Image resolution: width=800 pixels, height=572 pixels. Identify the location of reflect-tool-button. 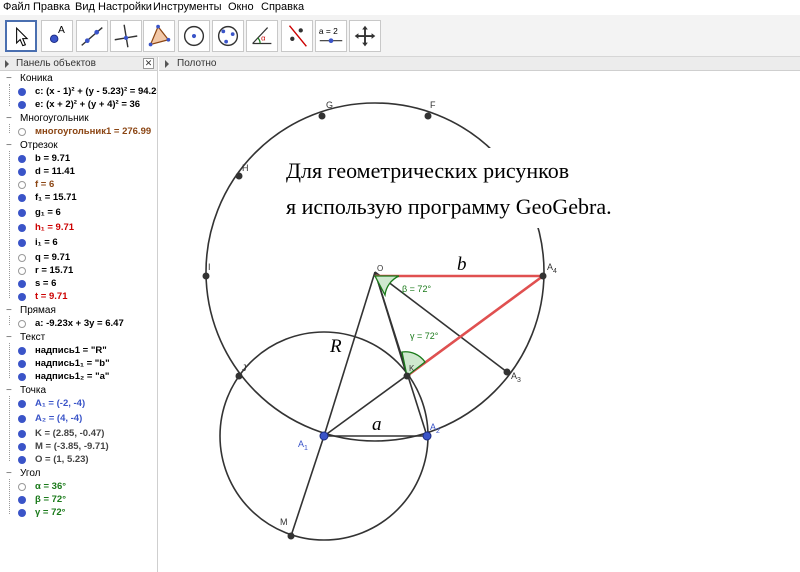
(297, 36).